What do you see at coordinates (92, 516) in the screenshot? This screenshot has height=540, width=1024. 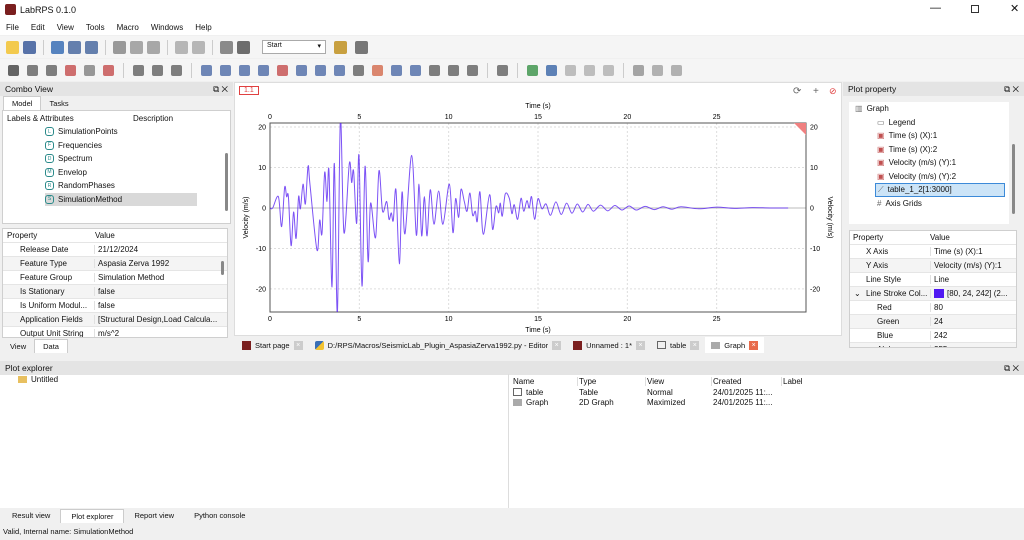 I see `tab-plot-explorer: Plot explorer` at bounding box center [92, 516].